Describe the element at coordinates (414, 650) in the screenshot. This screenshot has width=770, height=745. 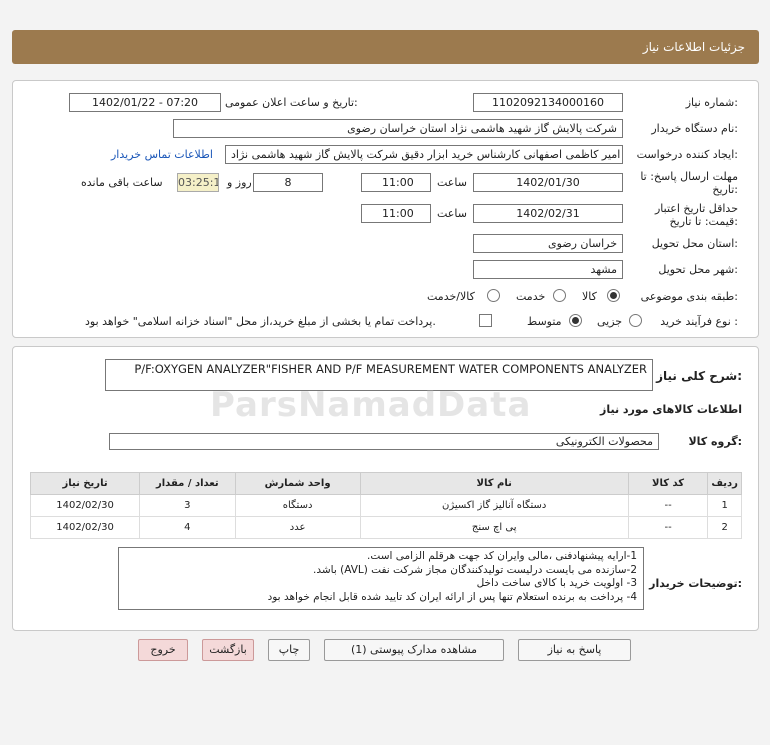
I see `view-attachments-button: مشاهده مدارک پیوستی (1)` at that location.